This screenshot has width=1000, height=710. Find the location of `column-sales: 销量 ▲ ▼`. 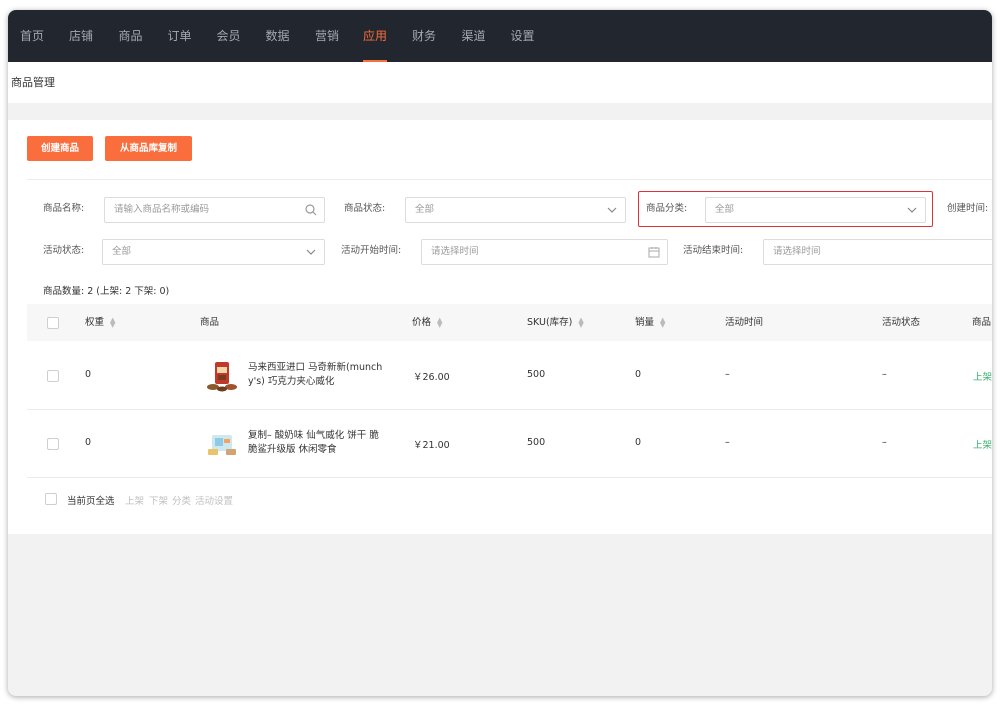

column-sales: 销量 ▲ ▼ is located at coordinates (650, 322).